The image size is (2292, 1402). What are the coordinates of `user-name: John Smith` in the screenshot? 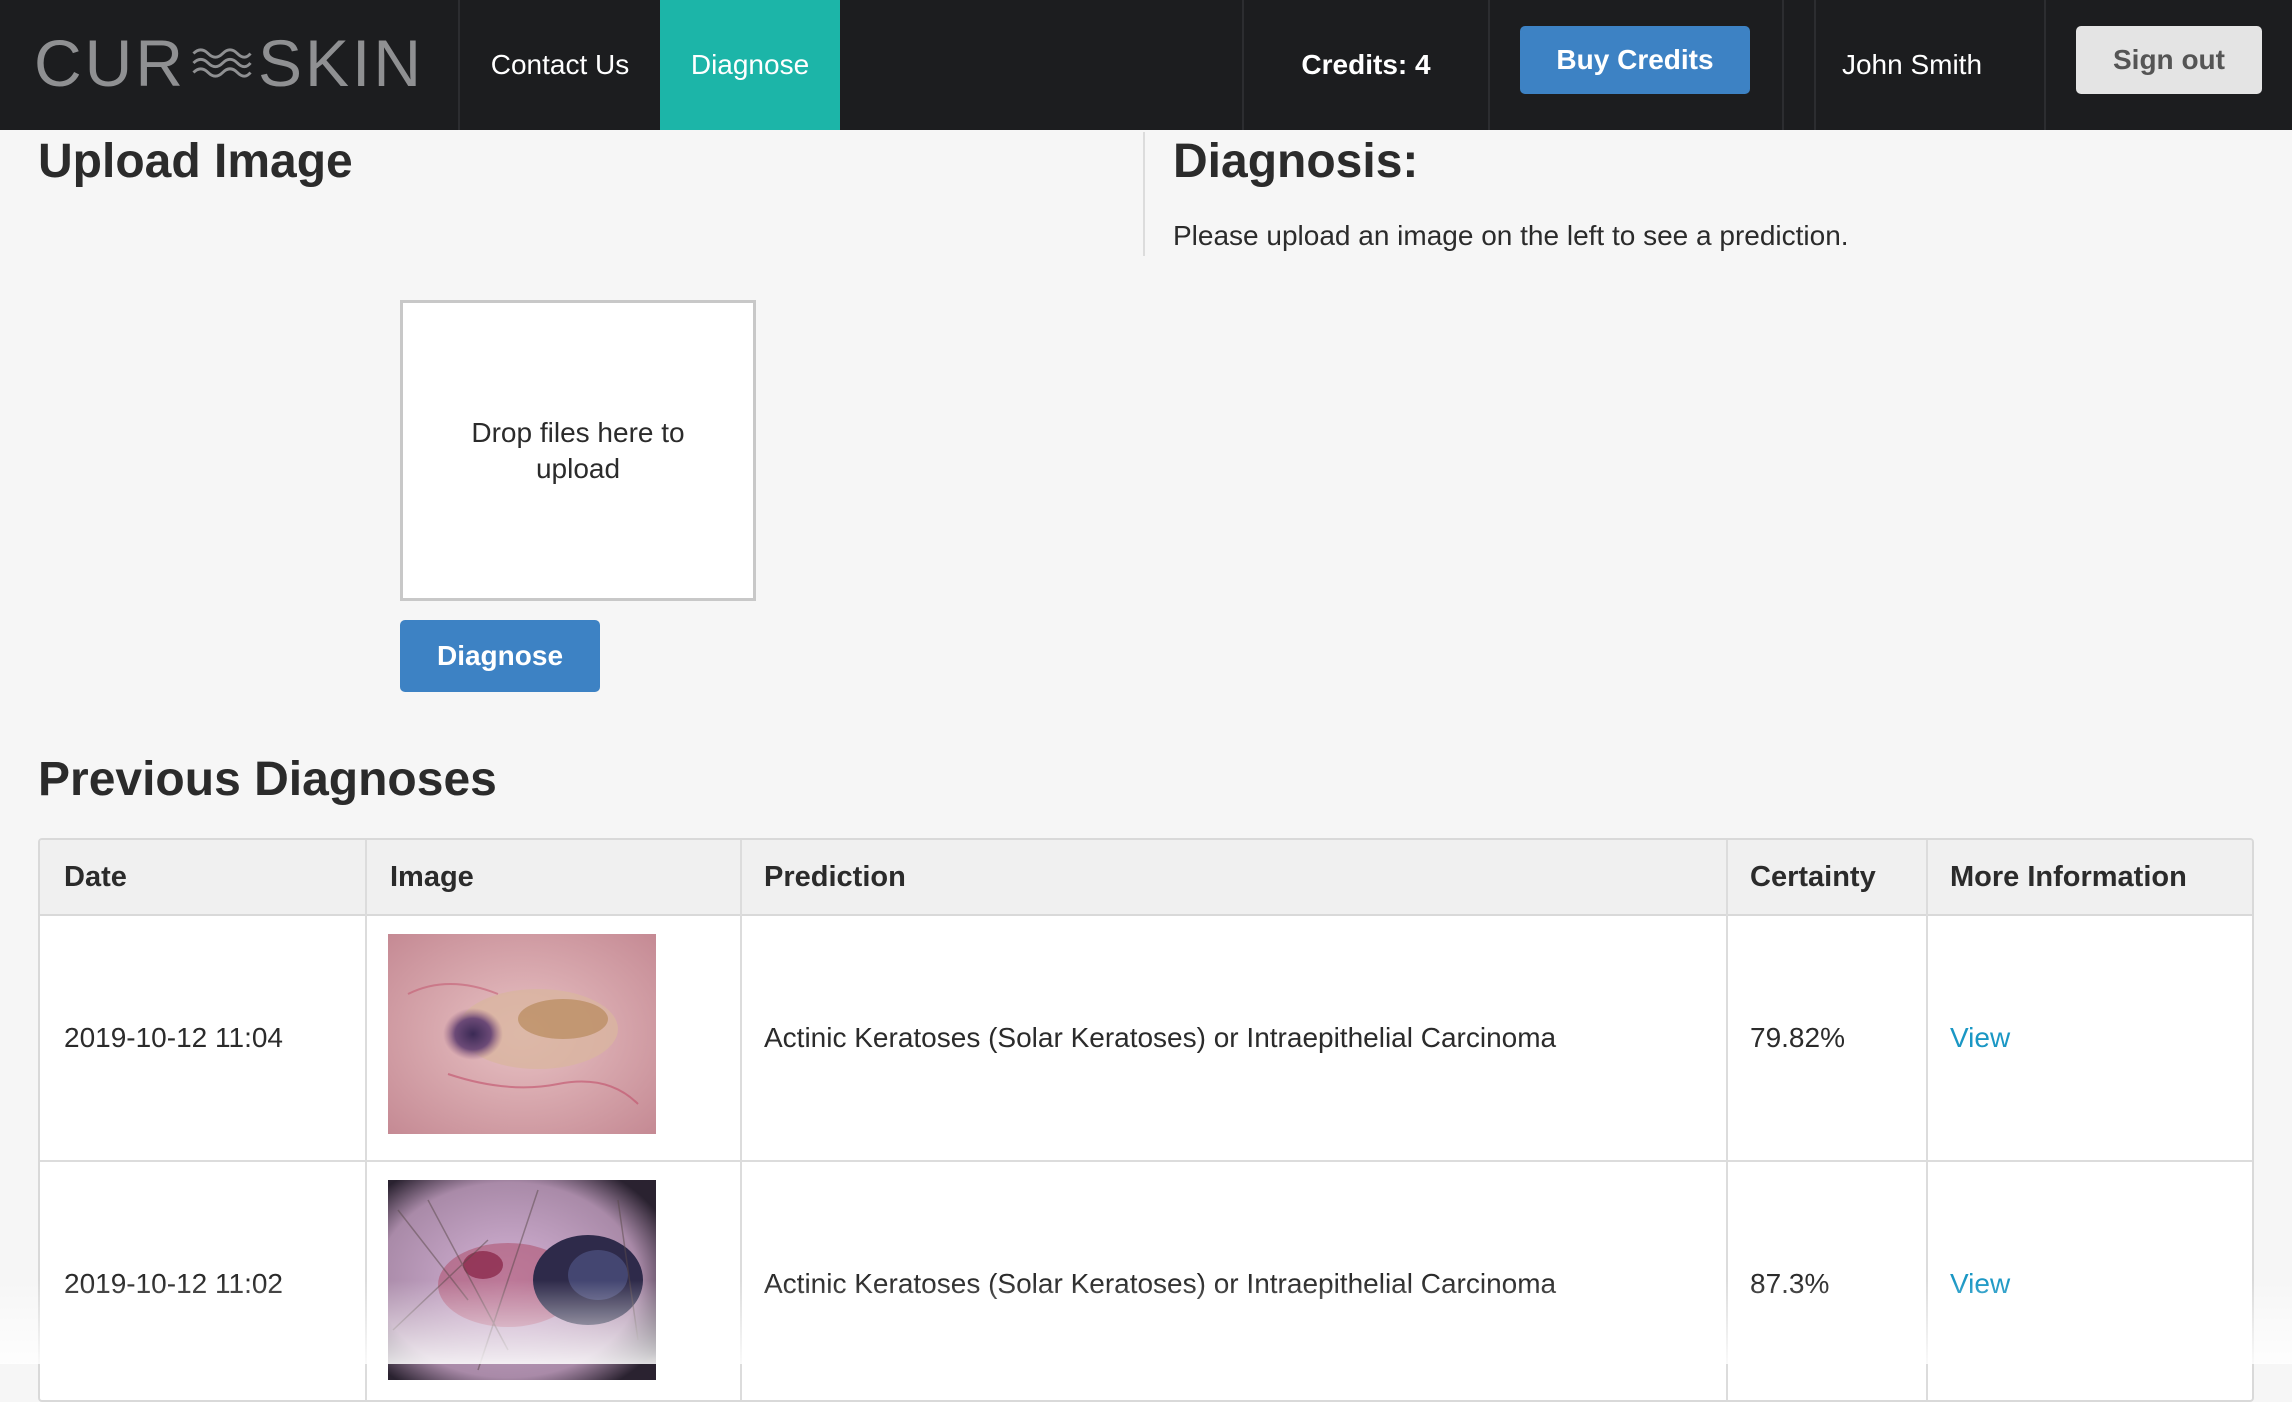 It's located at (1912, 65).